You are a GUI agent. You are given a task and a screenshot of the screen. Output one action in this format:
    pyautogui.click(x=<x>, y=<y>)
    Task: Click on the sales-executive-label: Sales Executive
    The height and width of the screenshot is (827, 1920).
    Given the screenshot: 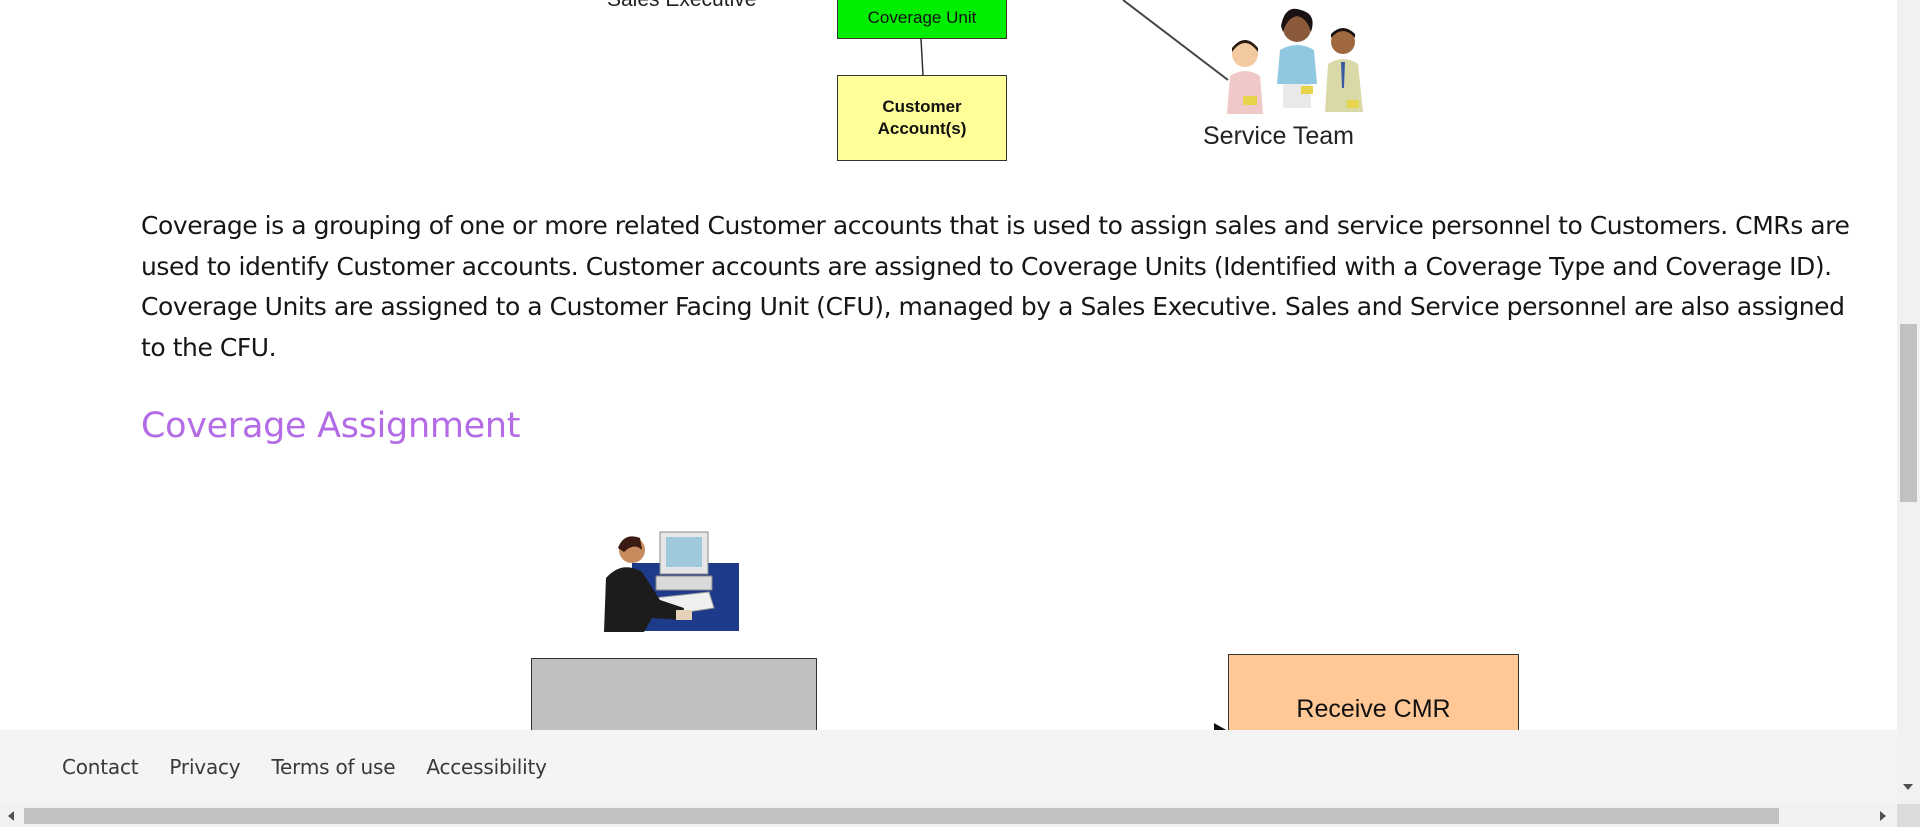 What is the action you would take?
    pyautogui.click(x=681, y=6)
    